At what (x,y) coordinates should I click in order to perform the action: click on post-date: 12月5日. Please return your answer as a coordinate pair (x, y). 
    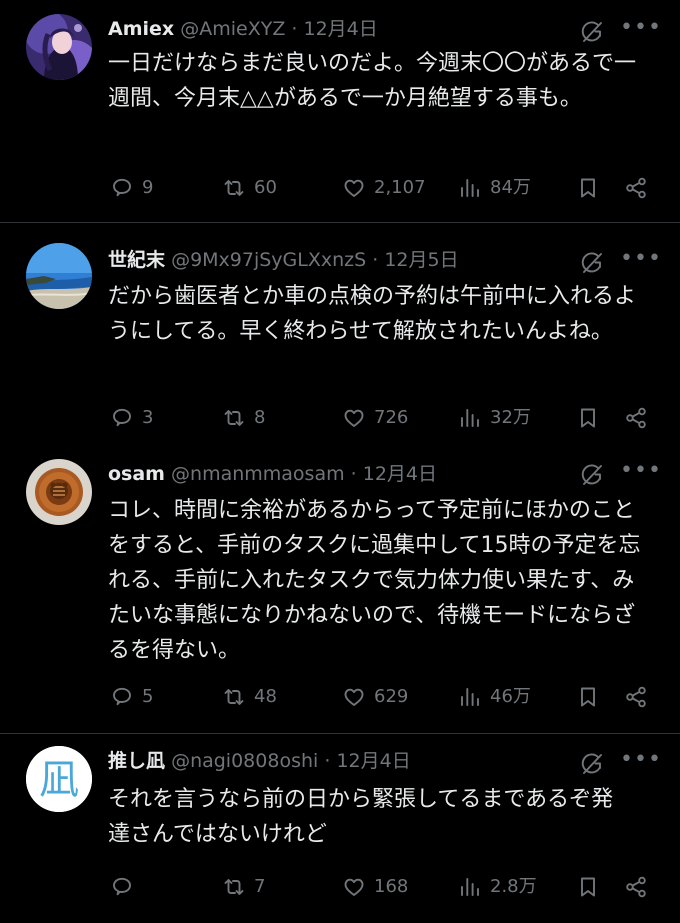
    Looking at the image, I should click on (421, 260).